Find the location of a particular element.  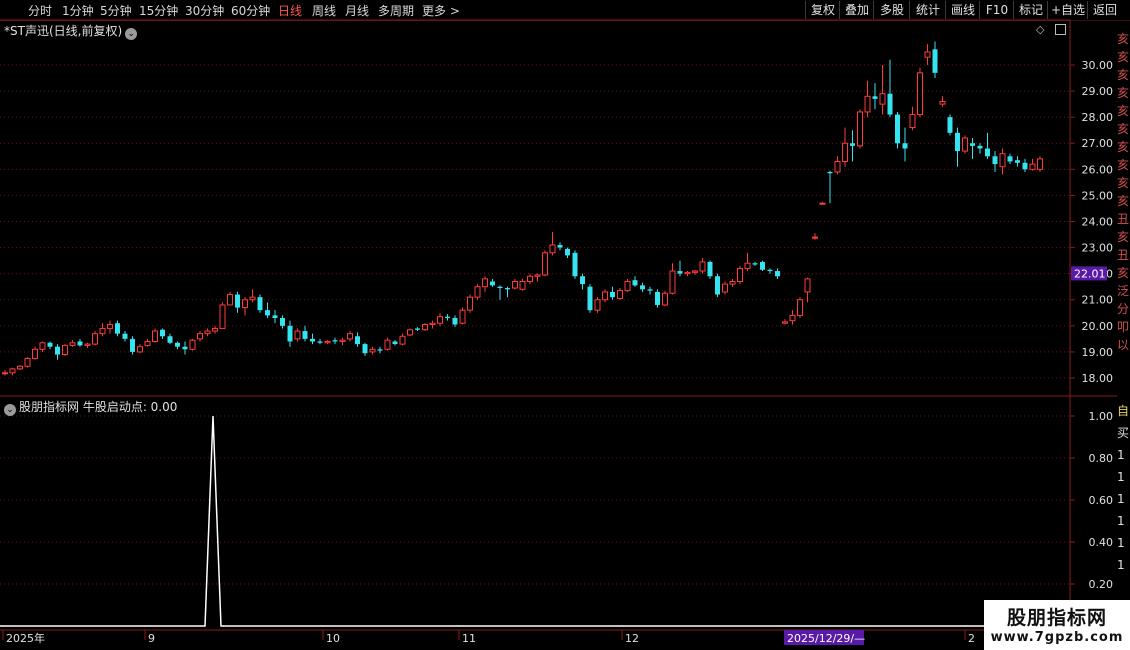

indicator-tick-label: 0.40 is located at coordinates (1101, 542).